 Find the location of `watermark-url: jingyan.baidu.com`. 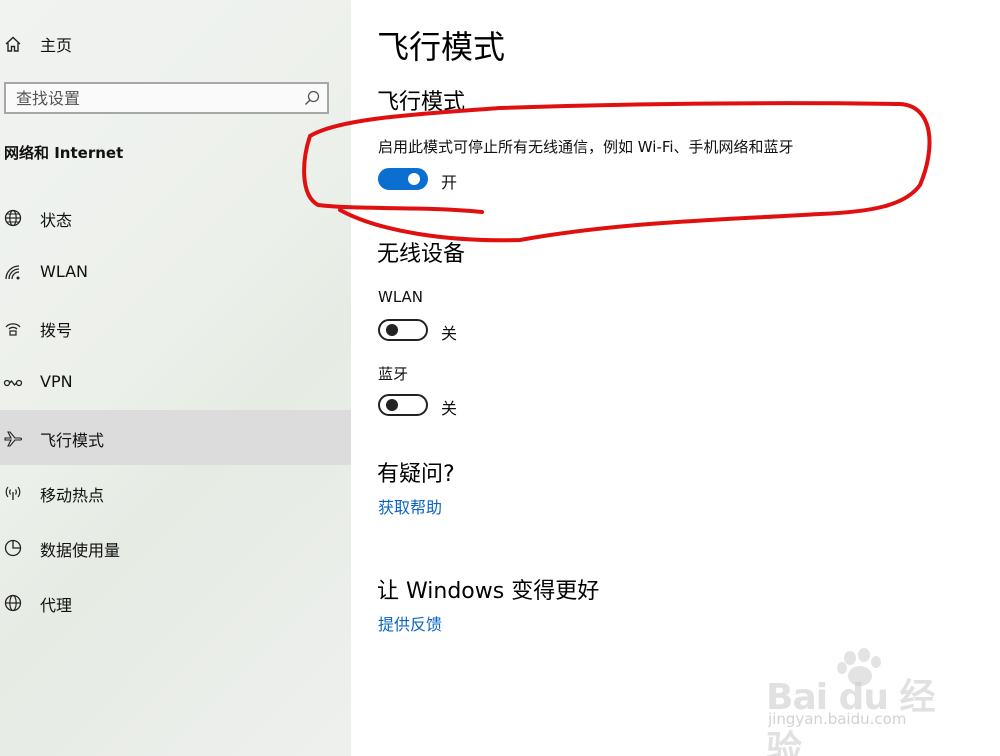

watermark-url: jingyan.baidu.com is located at coordinates (837, 719).